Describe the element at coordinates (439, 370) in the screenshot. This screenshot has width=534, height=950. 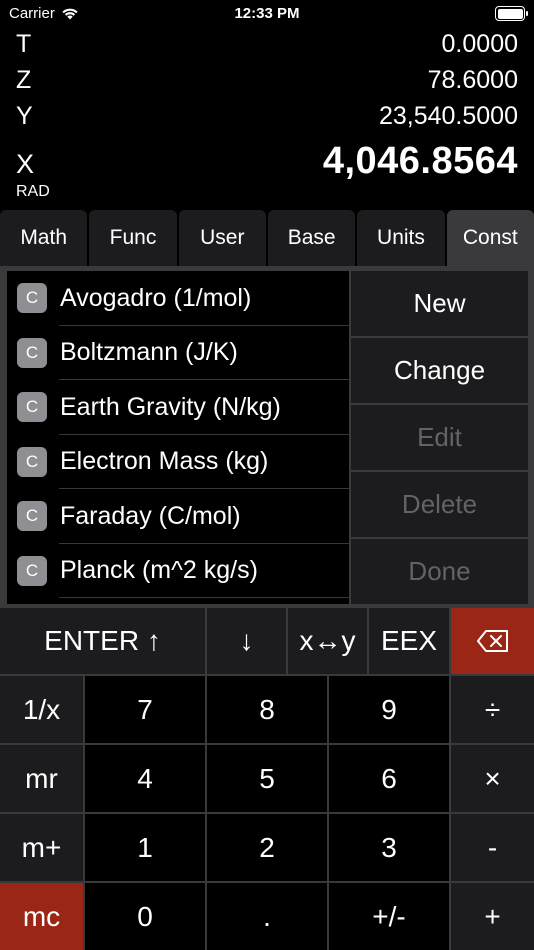
I see `change-button: Change` at that location.